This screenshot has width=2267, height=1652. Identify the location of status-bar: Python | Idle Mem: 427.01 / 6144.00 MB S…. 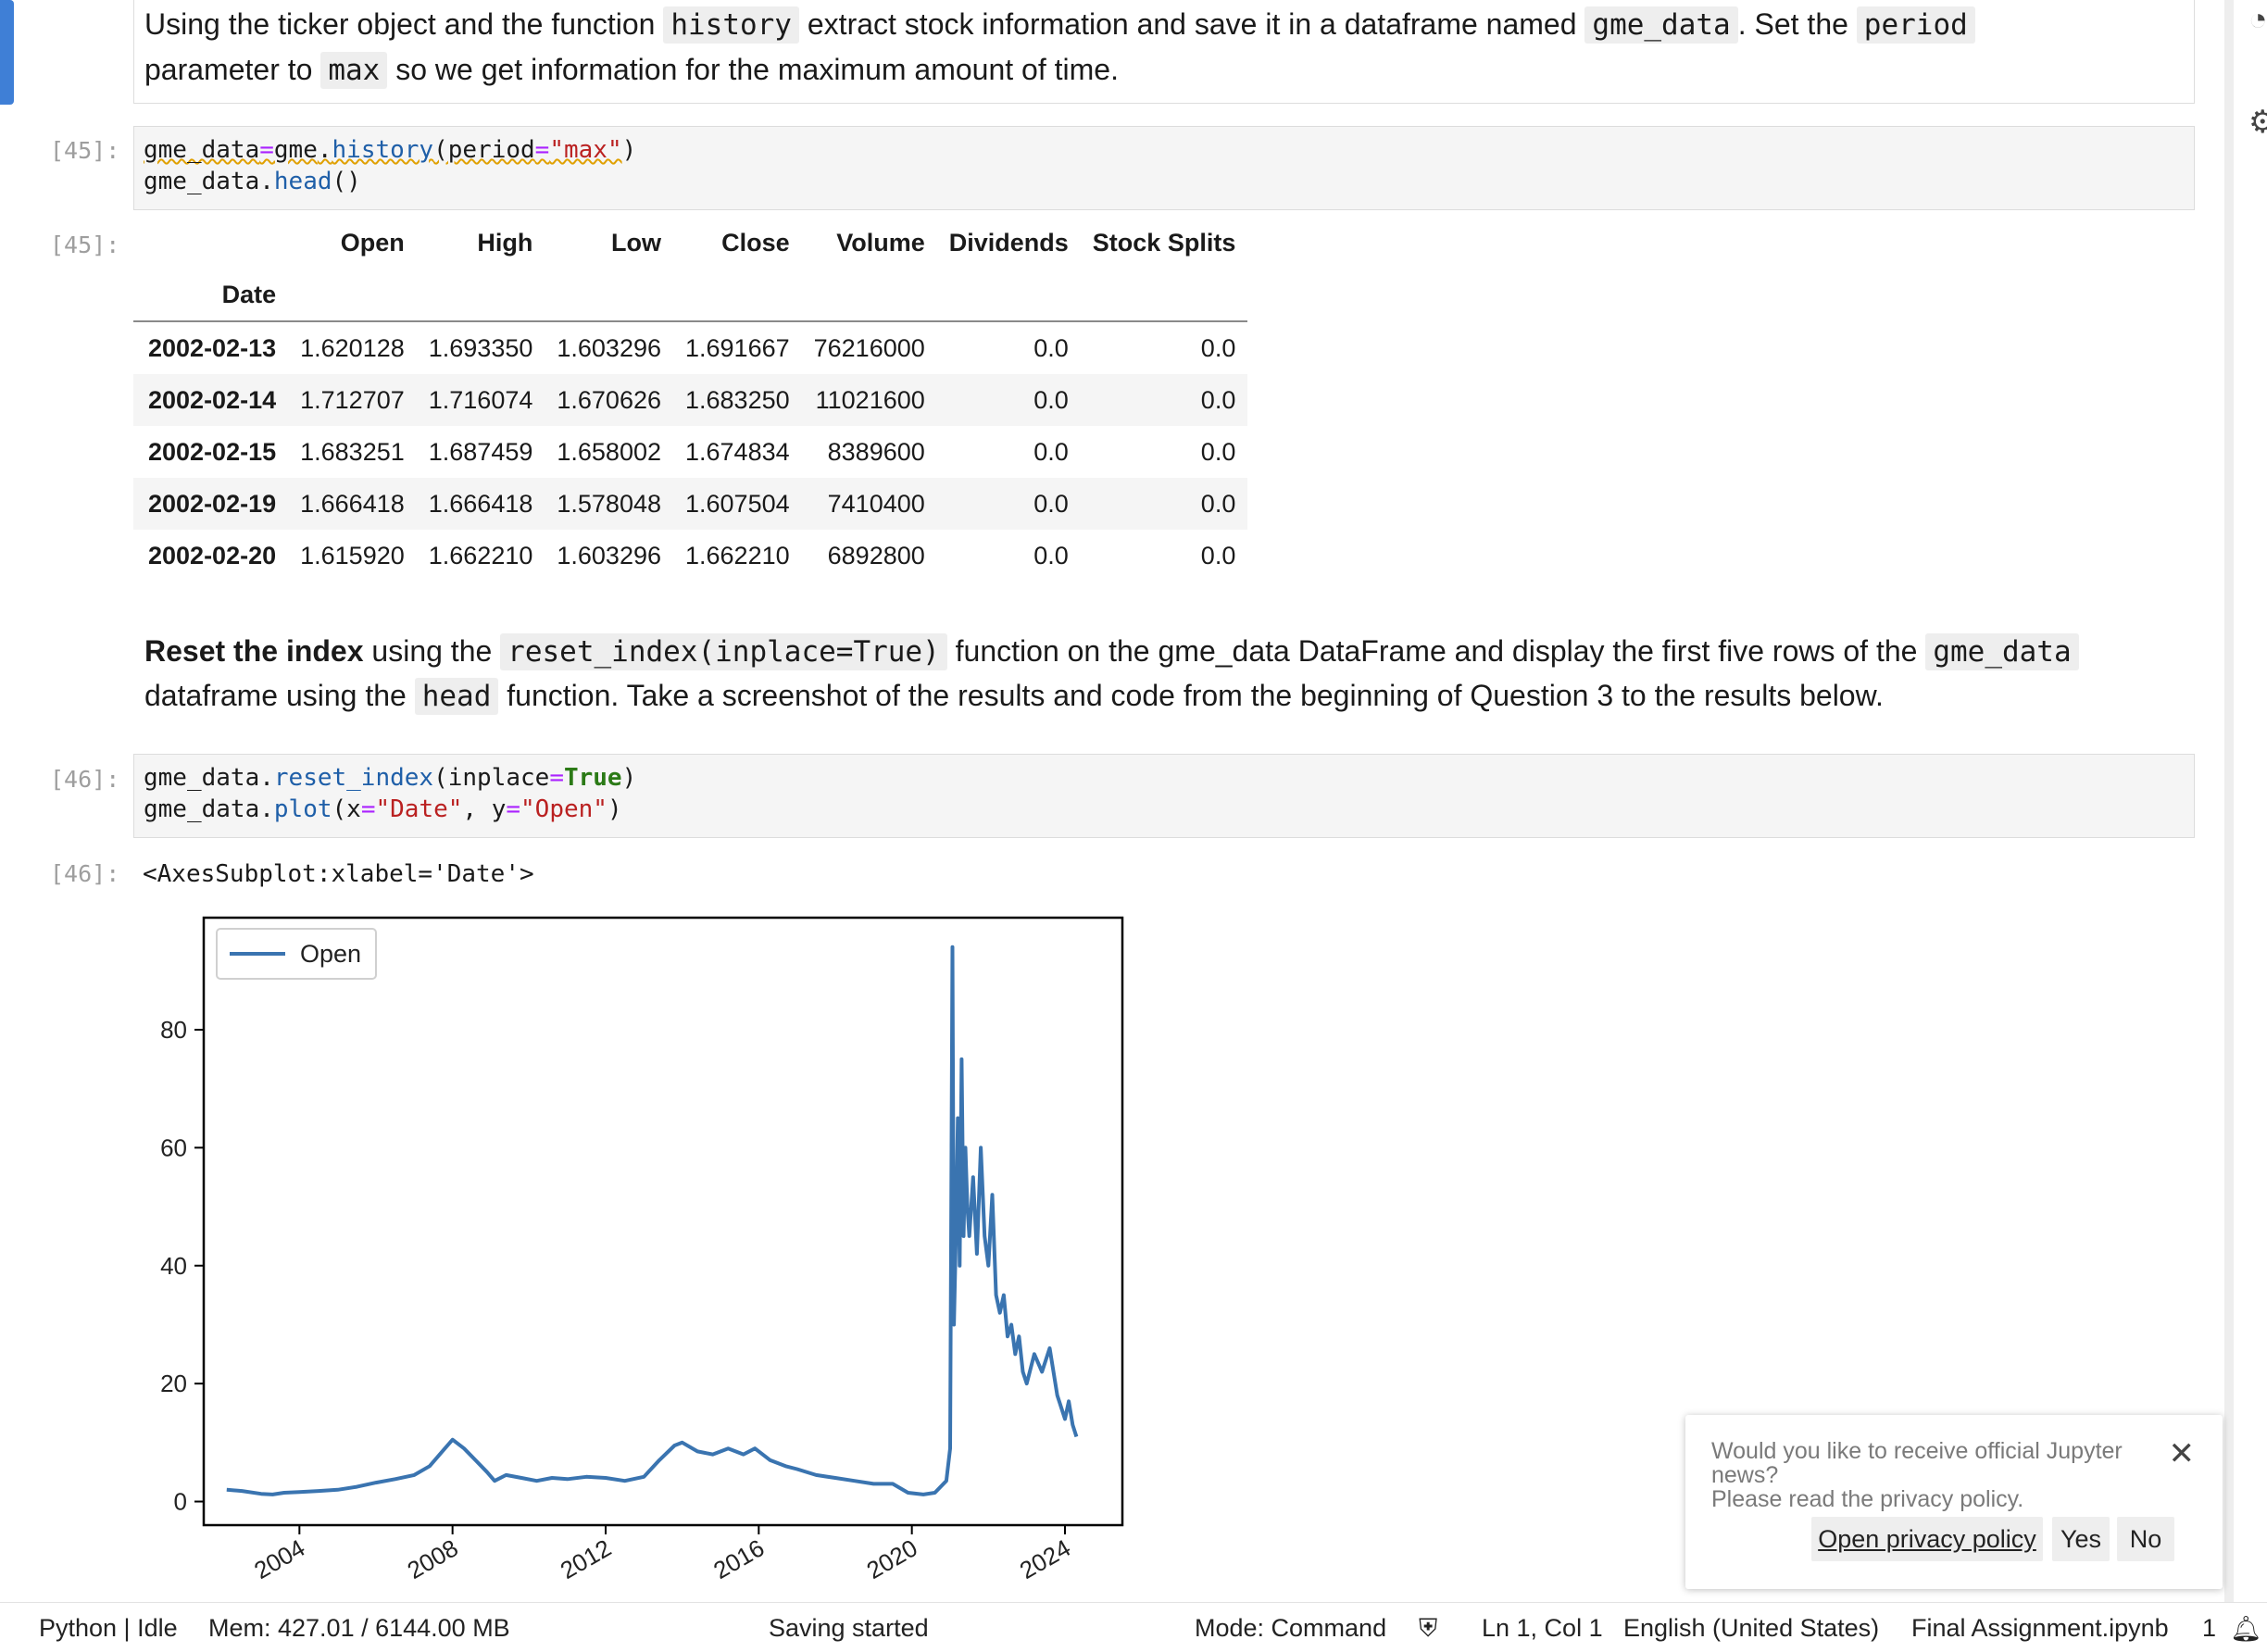
(1133, 1627).